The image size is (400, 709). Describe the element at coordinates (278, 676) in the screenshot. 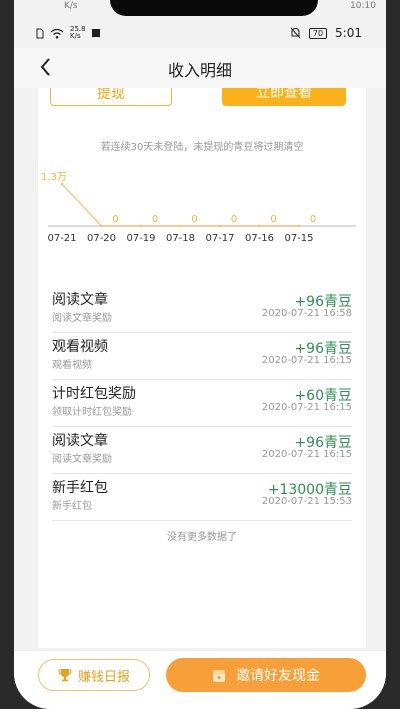

I see `invite-label: 邀请好友现金` at that location.